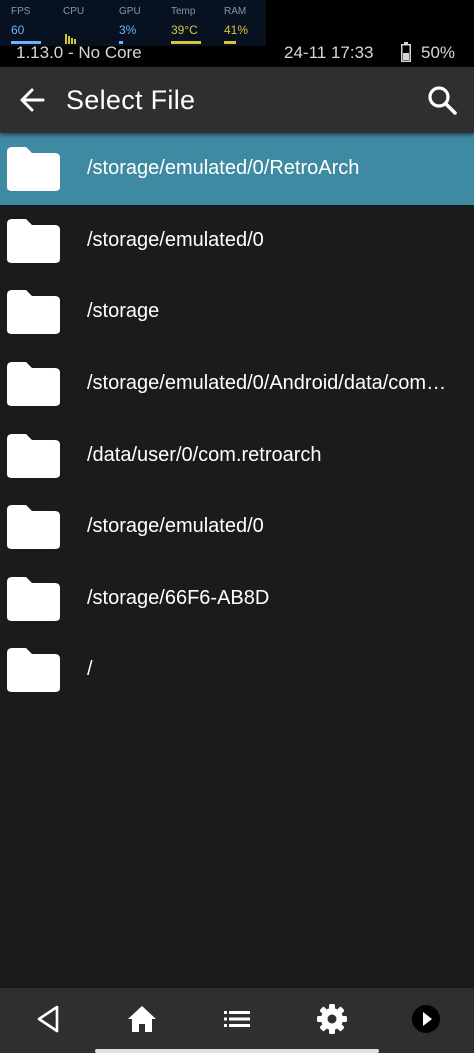  What do you see at coordinates (184, 30) in the screenshot?
I see `temp-value: 39°C` at bounding box center [184, 30].